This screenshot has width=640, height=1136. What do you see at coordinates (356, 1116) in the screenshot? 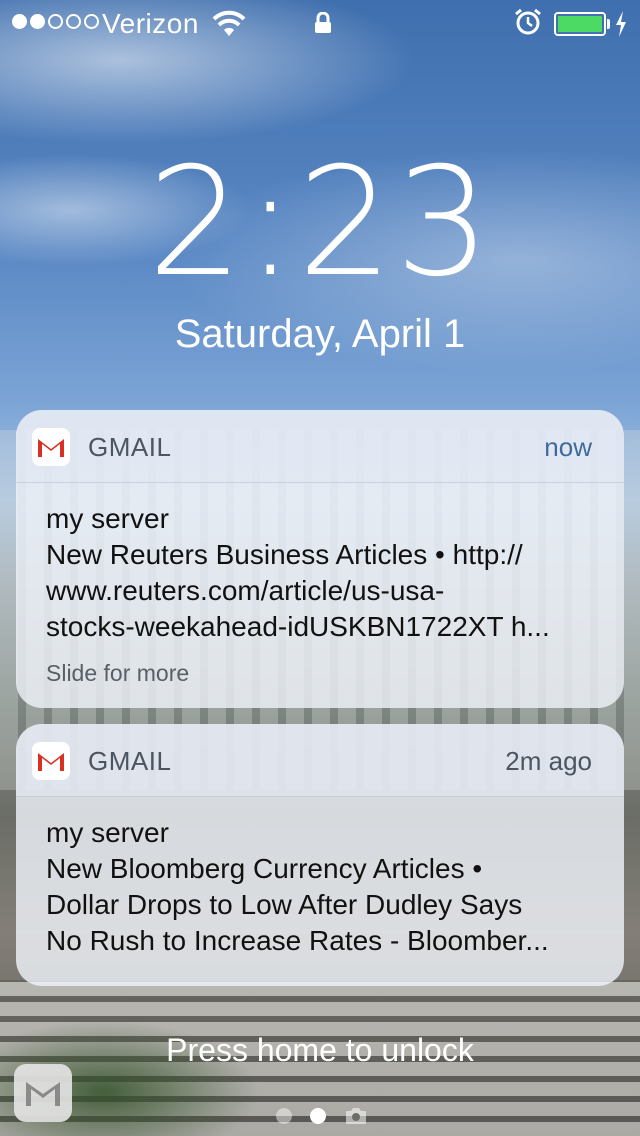
I see `camera-icon` at bounding box center [356, 1116].